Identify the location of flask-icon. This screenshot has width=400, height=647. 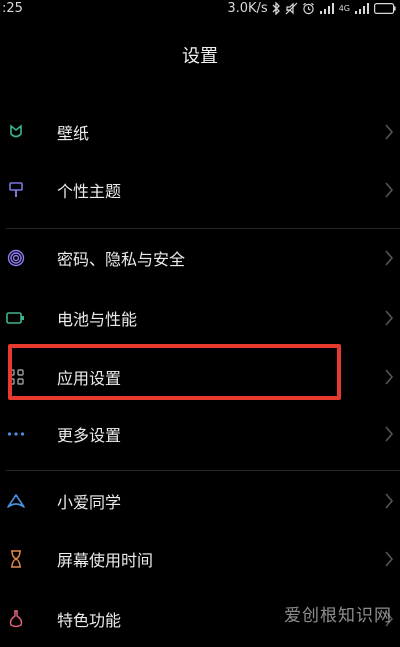
(16, 619).